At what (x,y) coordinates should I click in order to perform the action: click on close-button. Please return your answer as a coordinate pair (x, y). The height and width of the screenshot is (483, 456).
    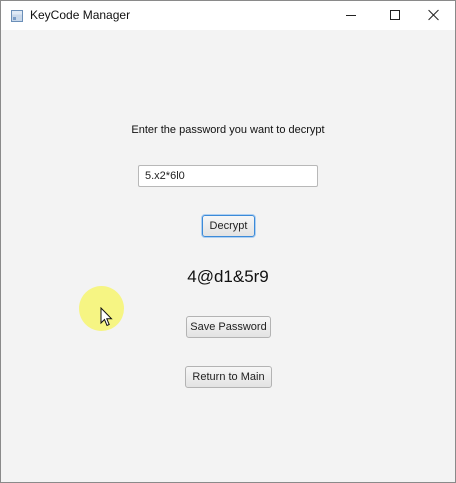
    Looking at the image, I should click on (433, 15).